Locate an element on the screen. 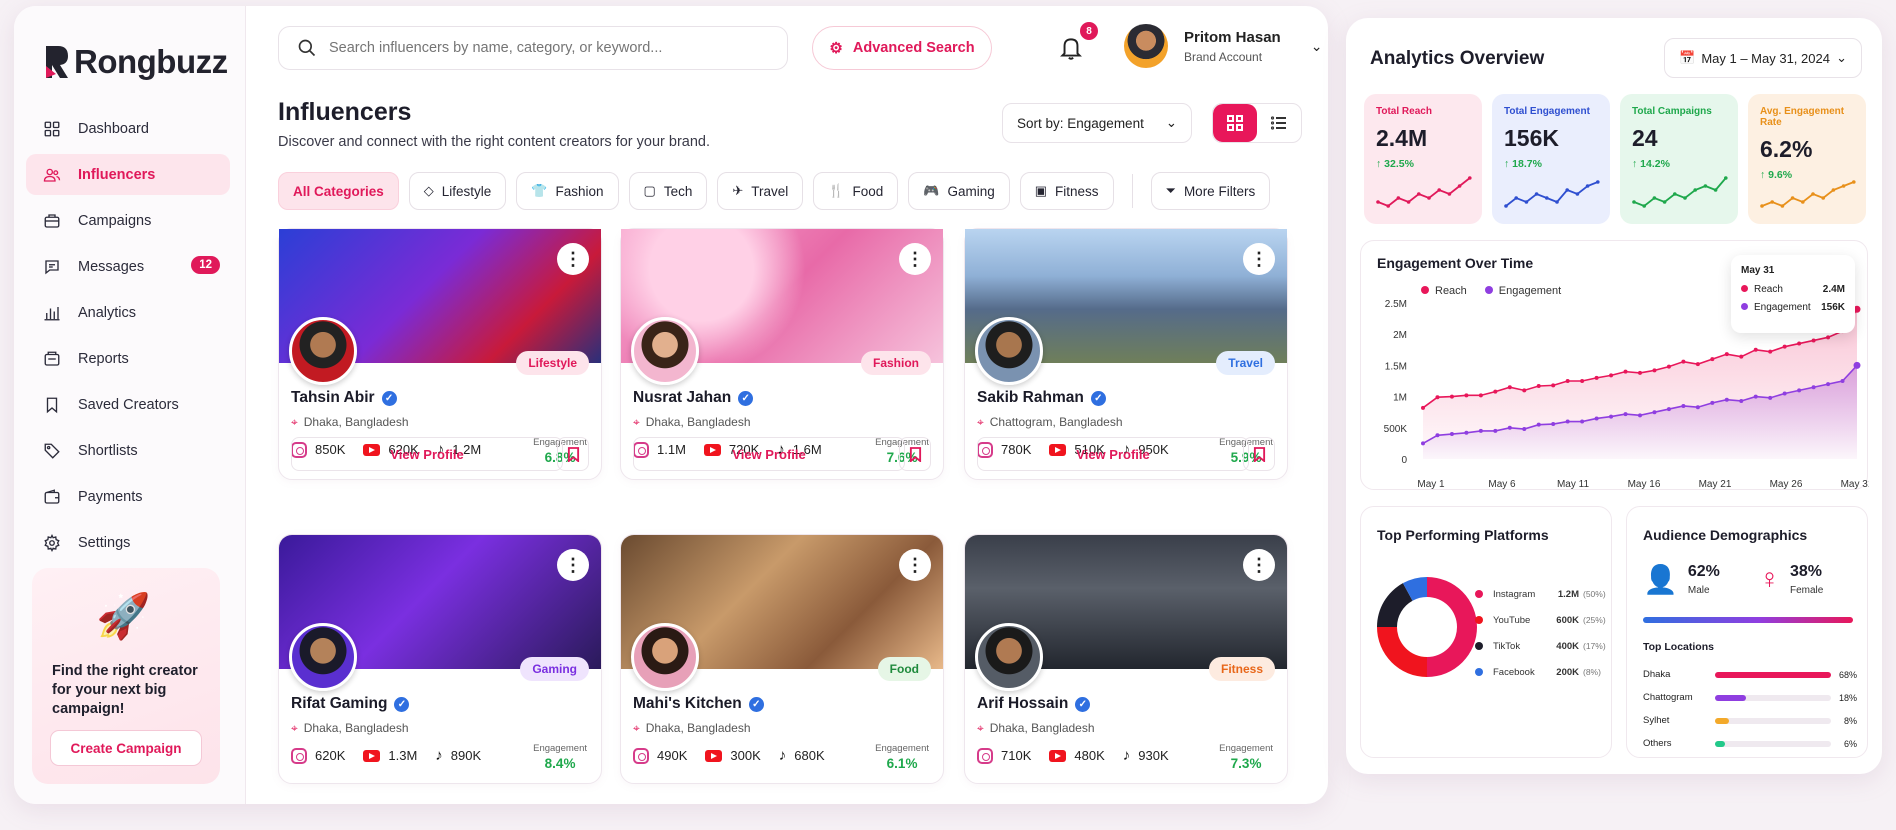 The height and width of the screenshot is (830, 1896). kpi-total-campaigns: Total Campaigns 24 ↑ 14.2% is located at coordinates (1679, 159).